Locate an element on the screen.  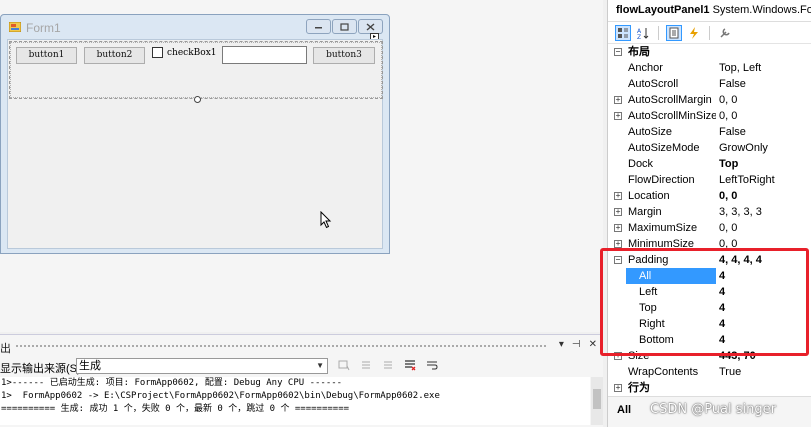
close-button is located at coordinates (370, 26).